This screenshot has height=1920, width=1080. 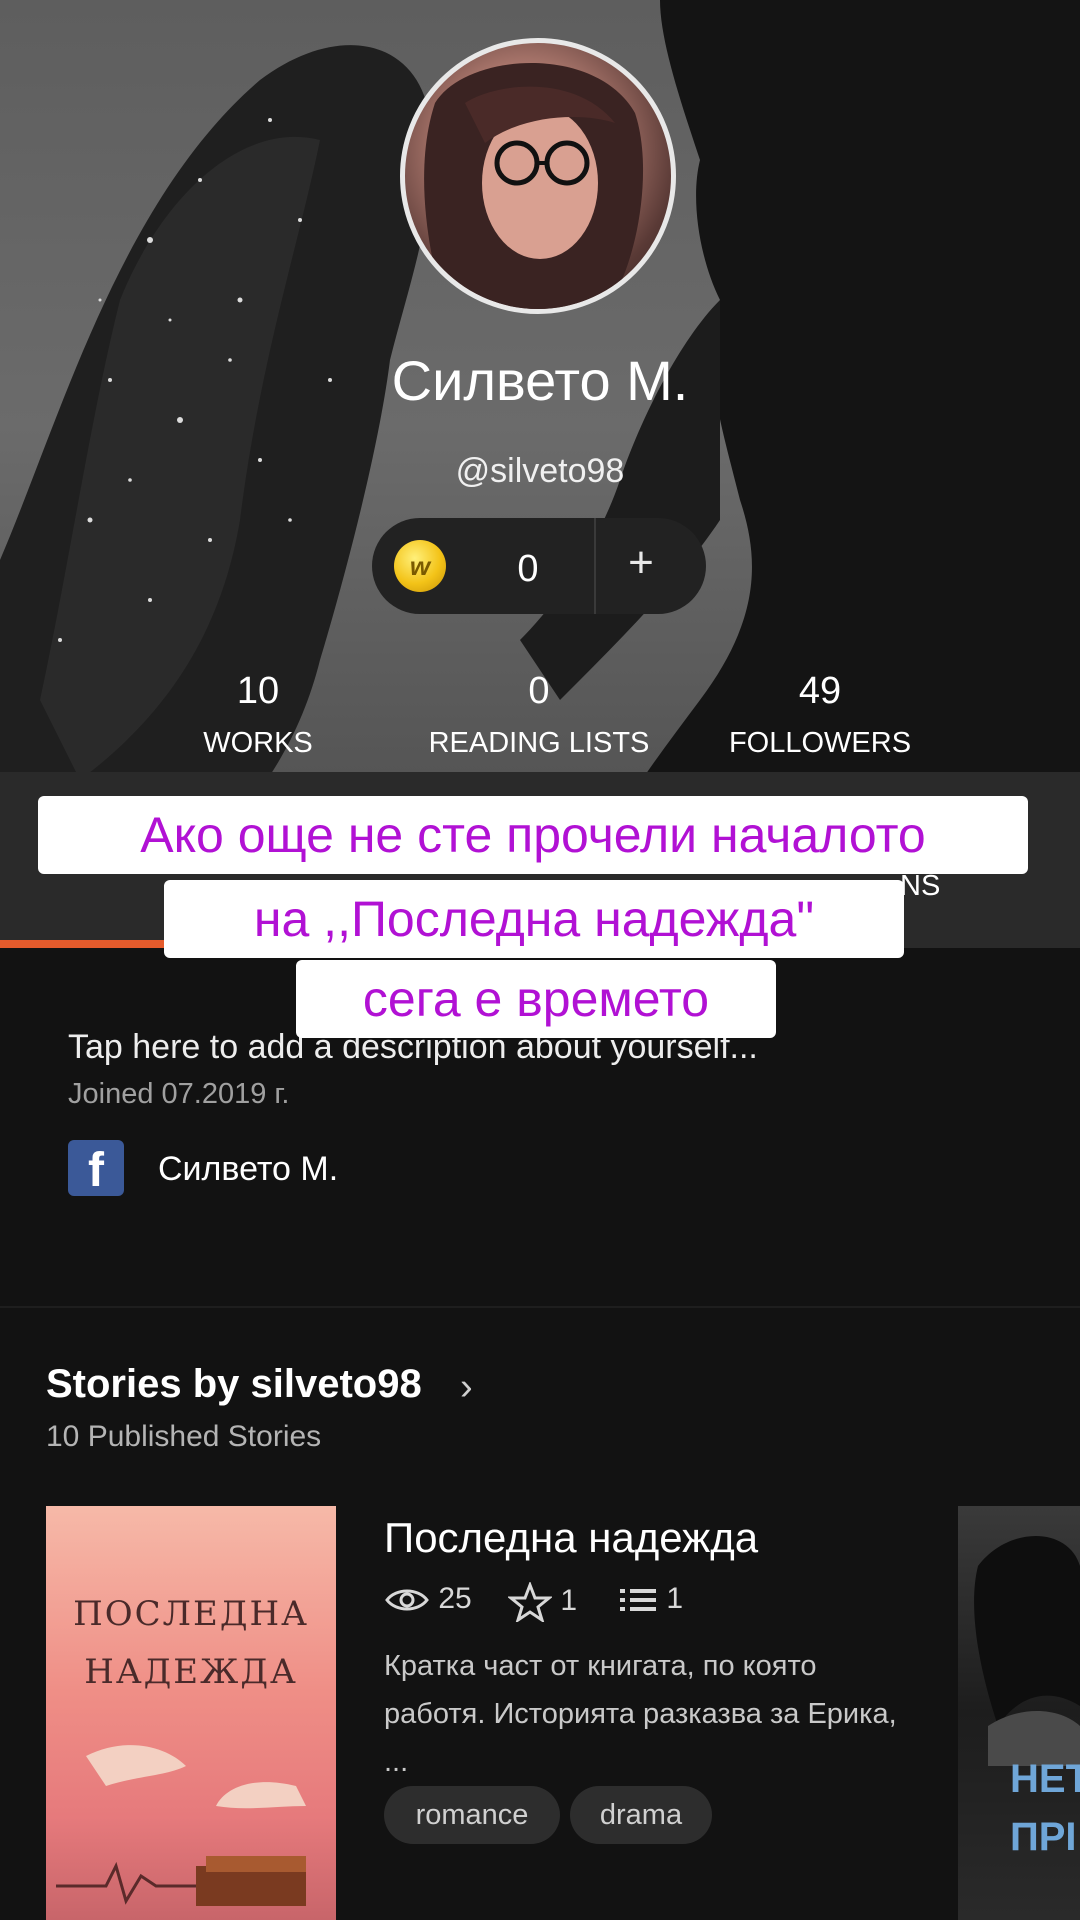 What do you see at coordinates (641, 1815) in the screenshot?
I see `story-tag-drama: drama` at bounding box center [641, 1815].